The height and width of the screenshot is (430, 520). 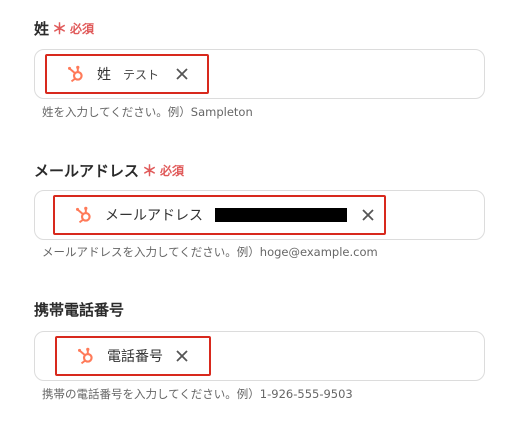 I want to click on mobile-phone-input: 電話番号, so click(x=259, y=356).